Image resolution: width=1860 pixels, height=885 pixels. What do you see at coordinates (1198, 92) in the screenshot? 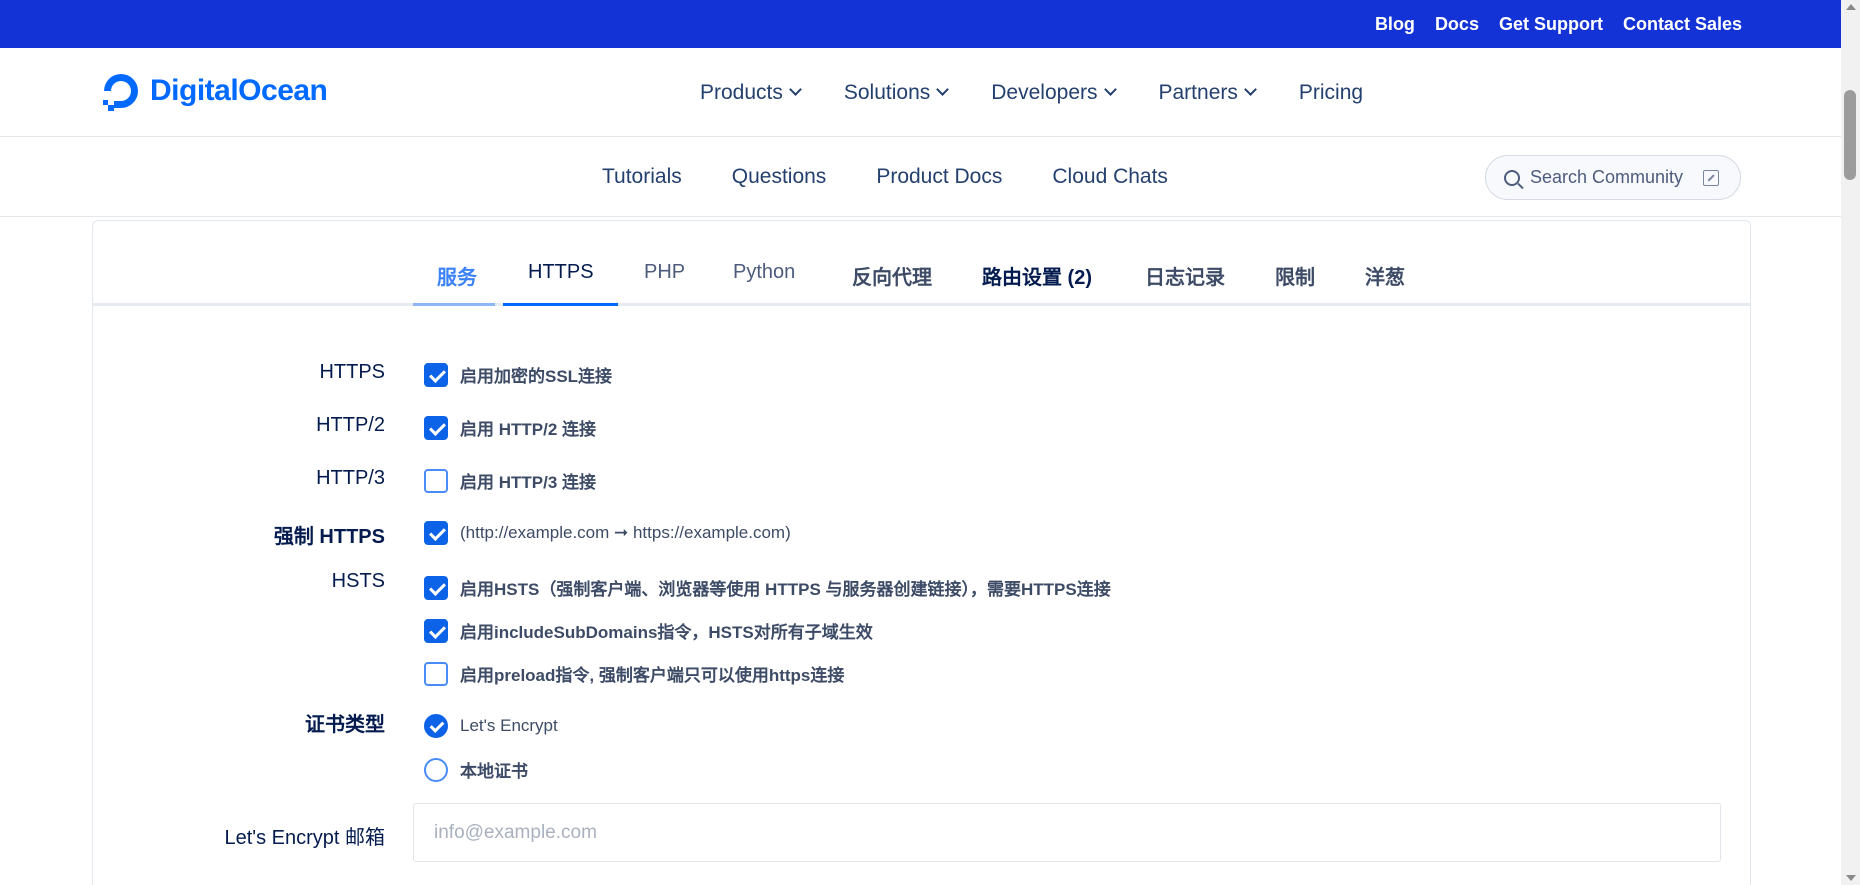
I see `nav-partners-label: Partners` at bounding box center [1198, 92].